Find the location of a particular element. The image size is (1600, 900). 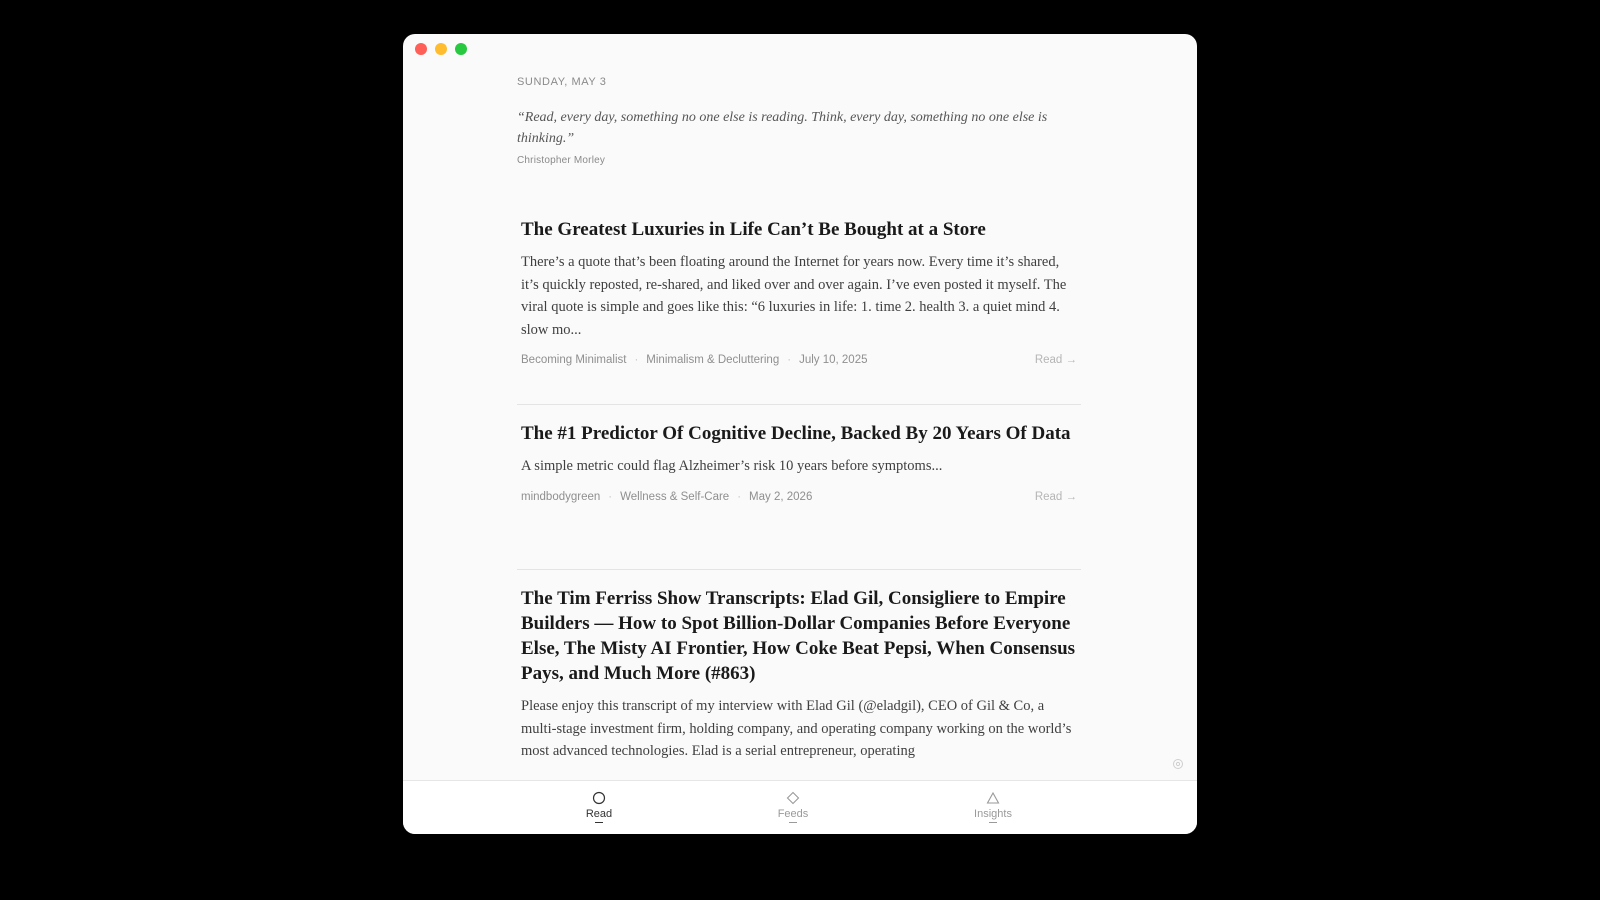

tab-feeds: Feeds is located at coordinates (793, 807).